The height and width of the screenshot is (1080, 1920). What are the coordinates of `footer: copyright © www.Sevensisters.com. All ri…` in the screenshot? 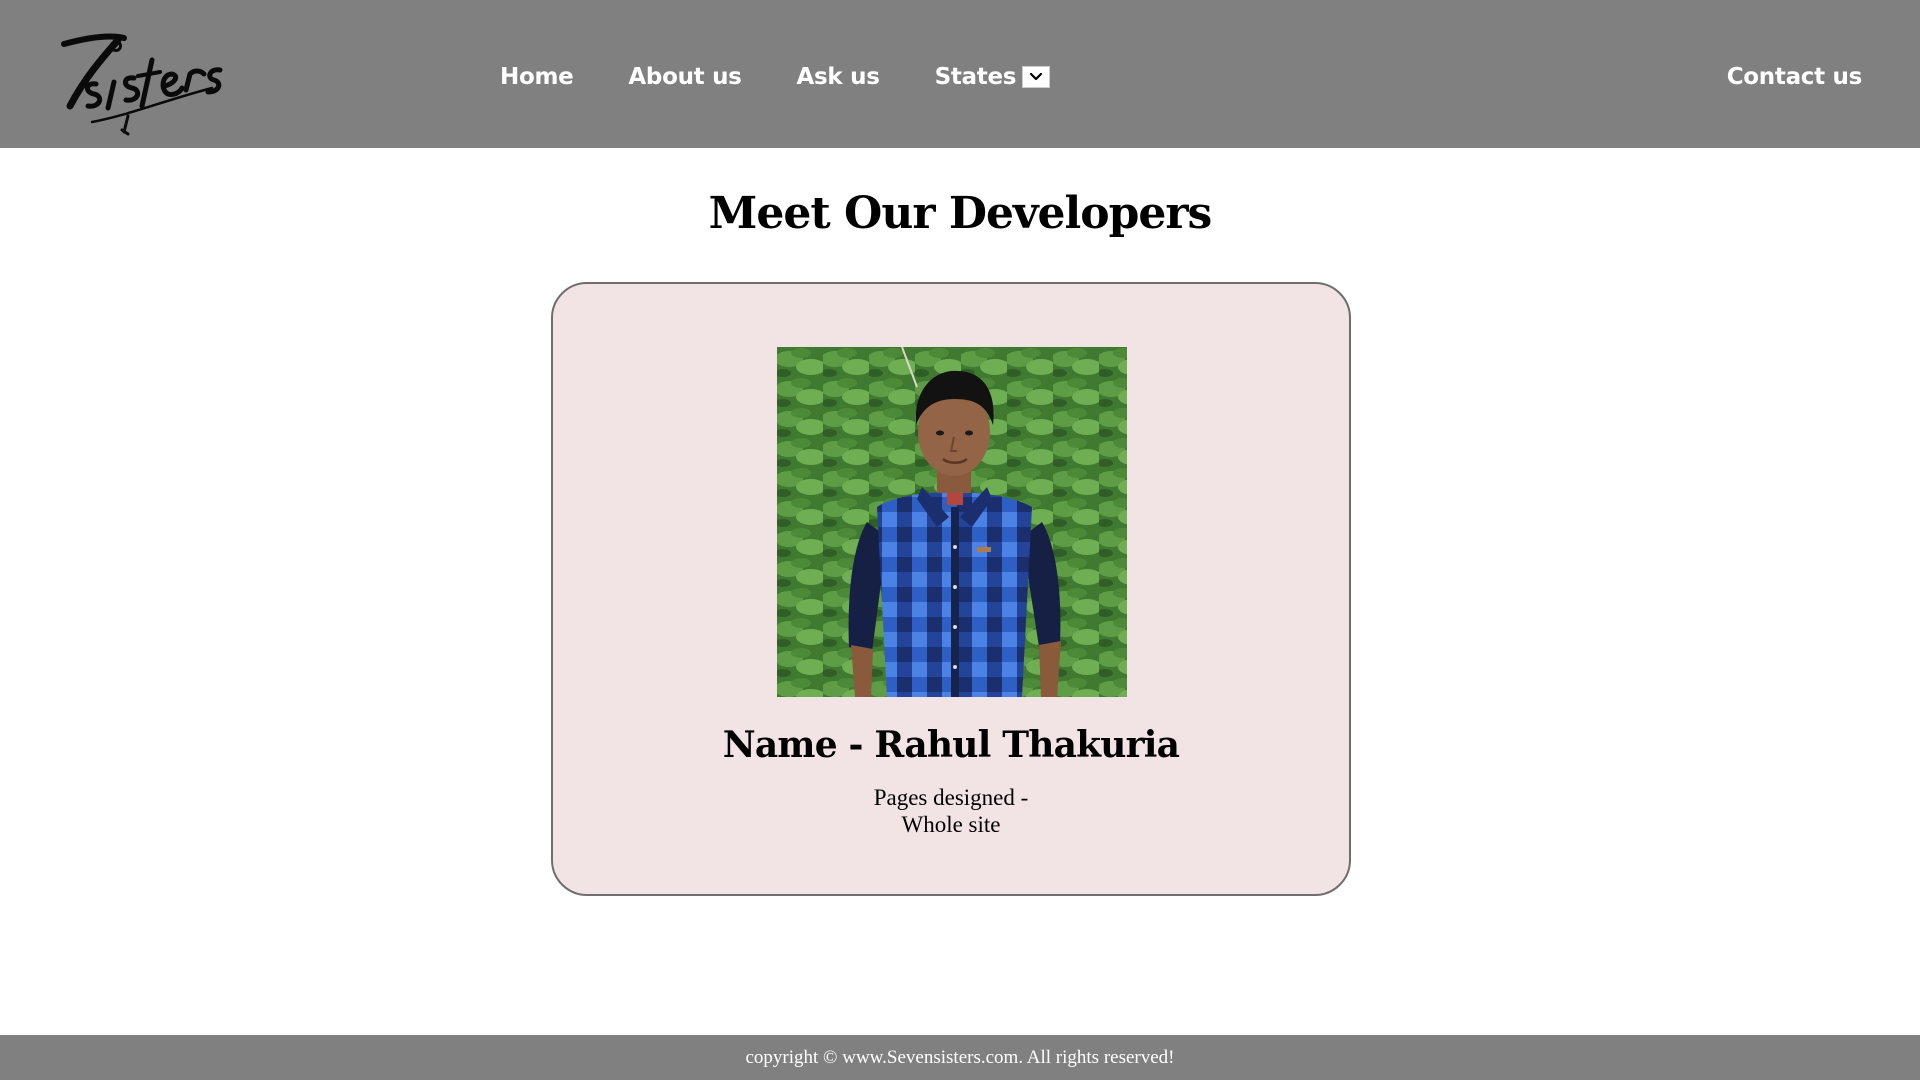 It's located at (960, 1057).